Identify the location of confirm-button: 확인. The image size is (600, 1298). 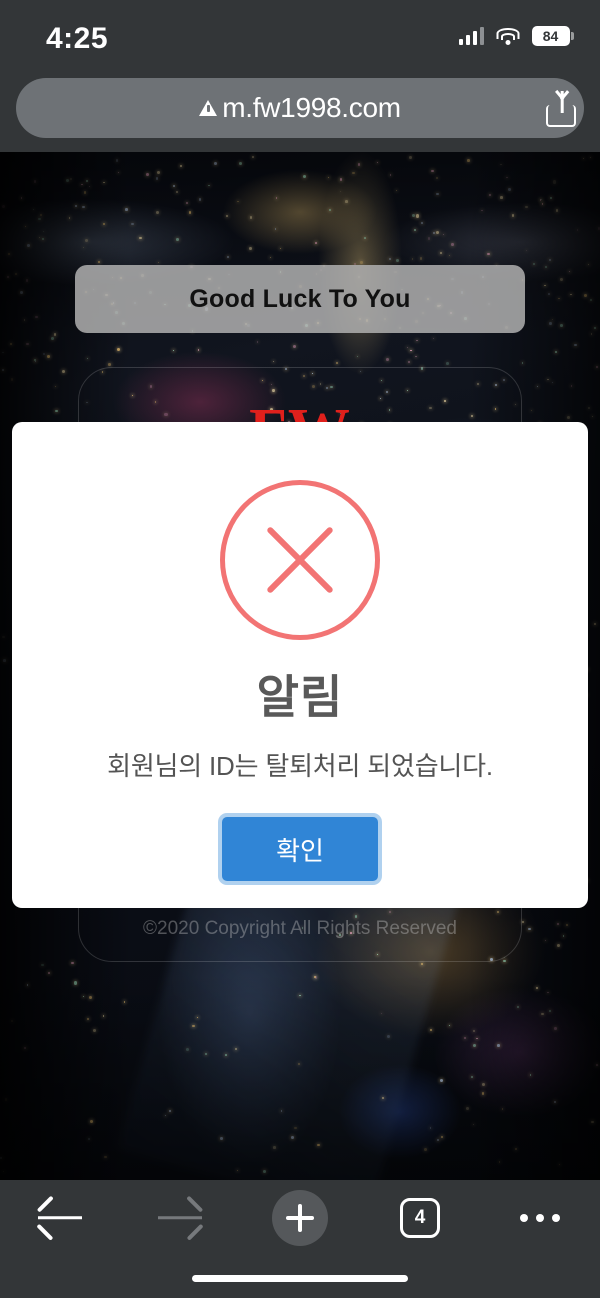
(300, 849).